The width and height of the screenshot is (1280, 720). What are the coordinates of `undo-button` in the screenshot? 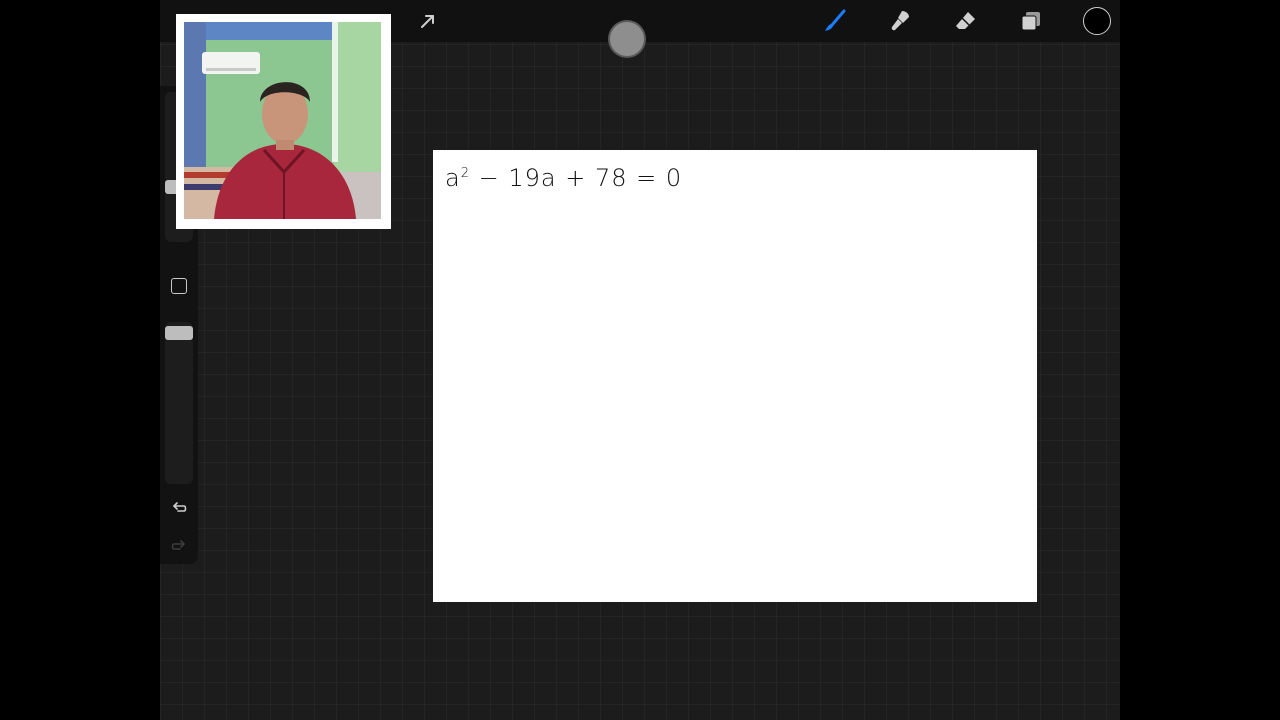 It's located at (179, 508).